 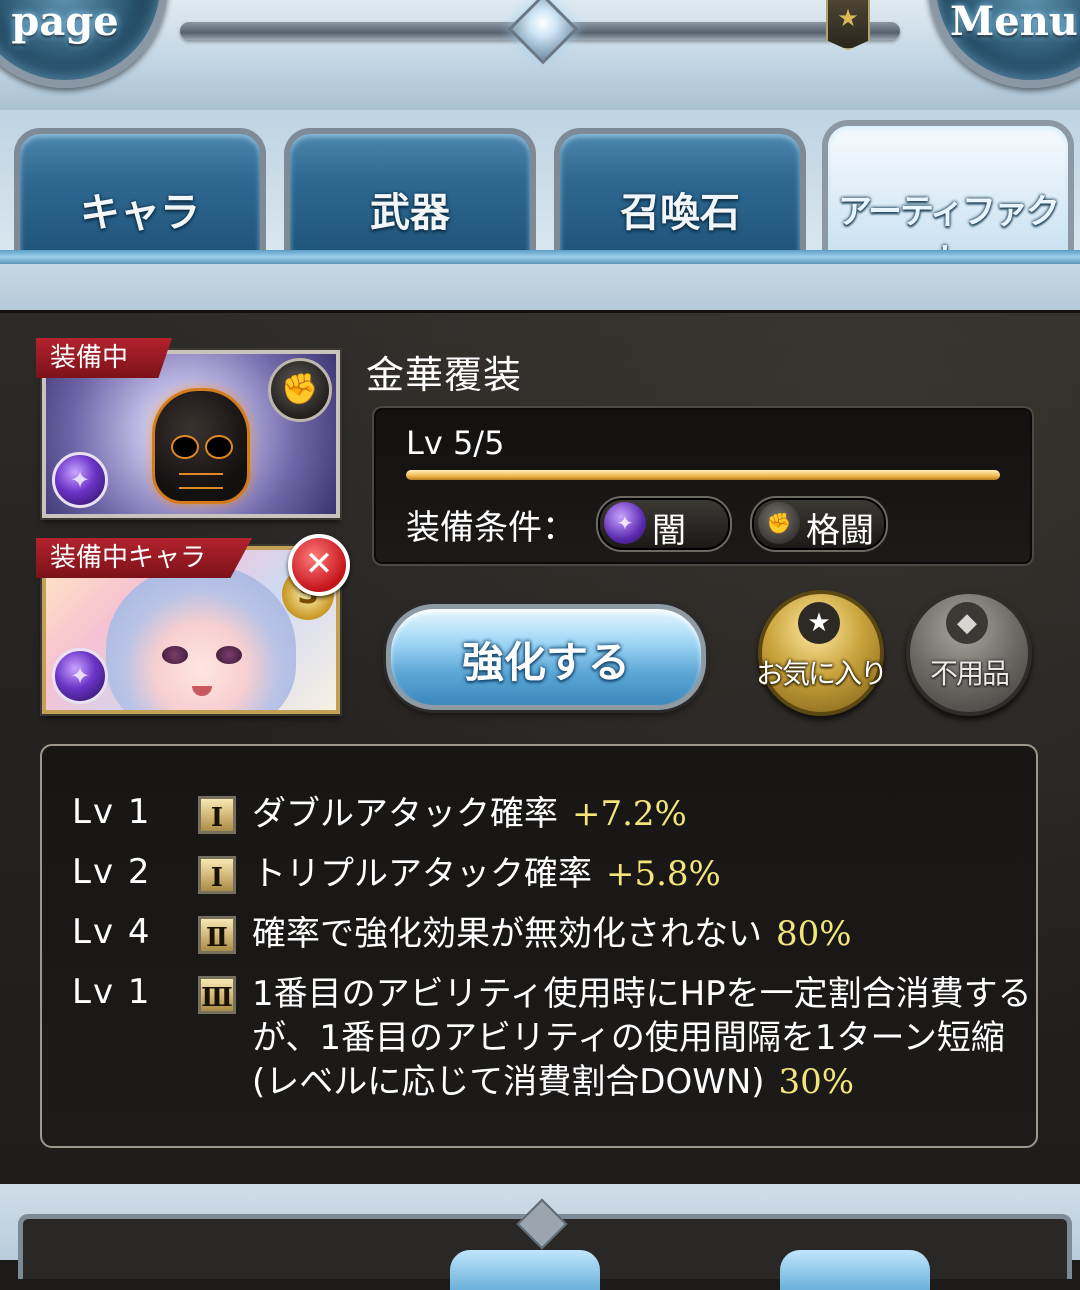 What do you see at coordinates (969, 673) in the screenshot?
I see `junk-label: 不用品` at bounding box center [969, 673].